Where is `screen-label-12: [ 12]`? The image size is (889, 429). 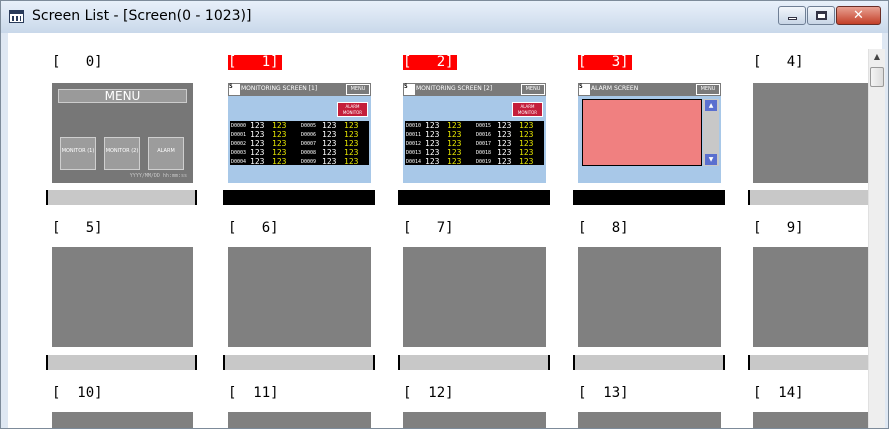 screen-label-12: [ 12] is located at coordinates (428, 393).